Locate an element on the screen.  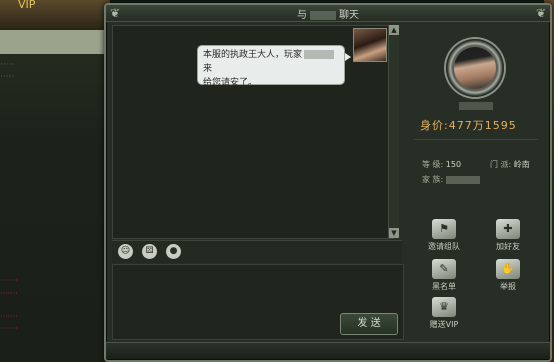
location-icon: ● is located at coordinates (173, 251).